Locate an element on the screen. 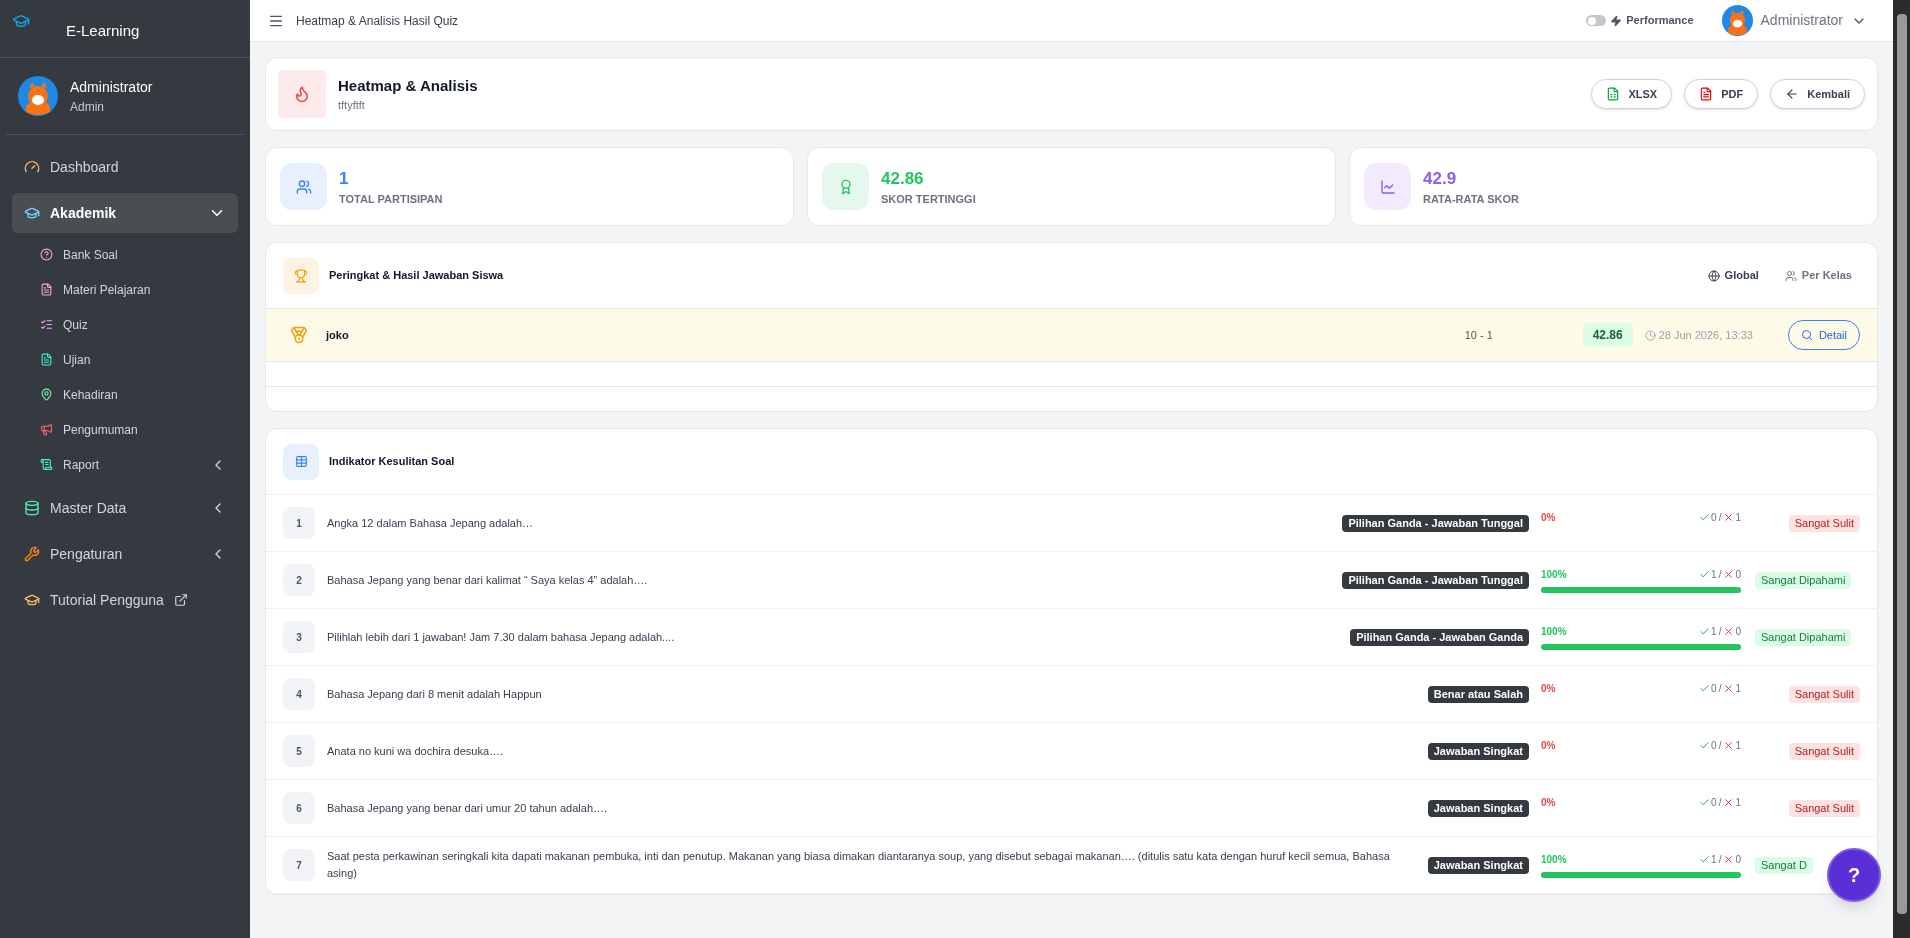 This screenshot has height=938, width=1910. nav-item: Pengaturan is located at coordinates (125, 554).